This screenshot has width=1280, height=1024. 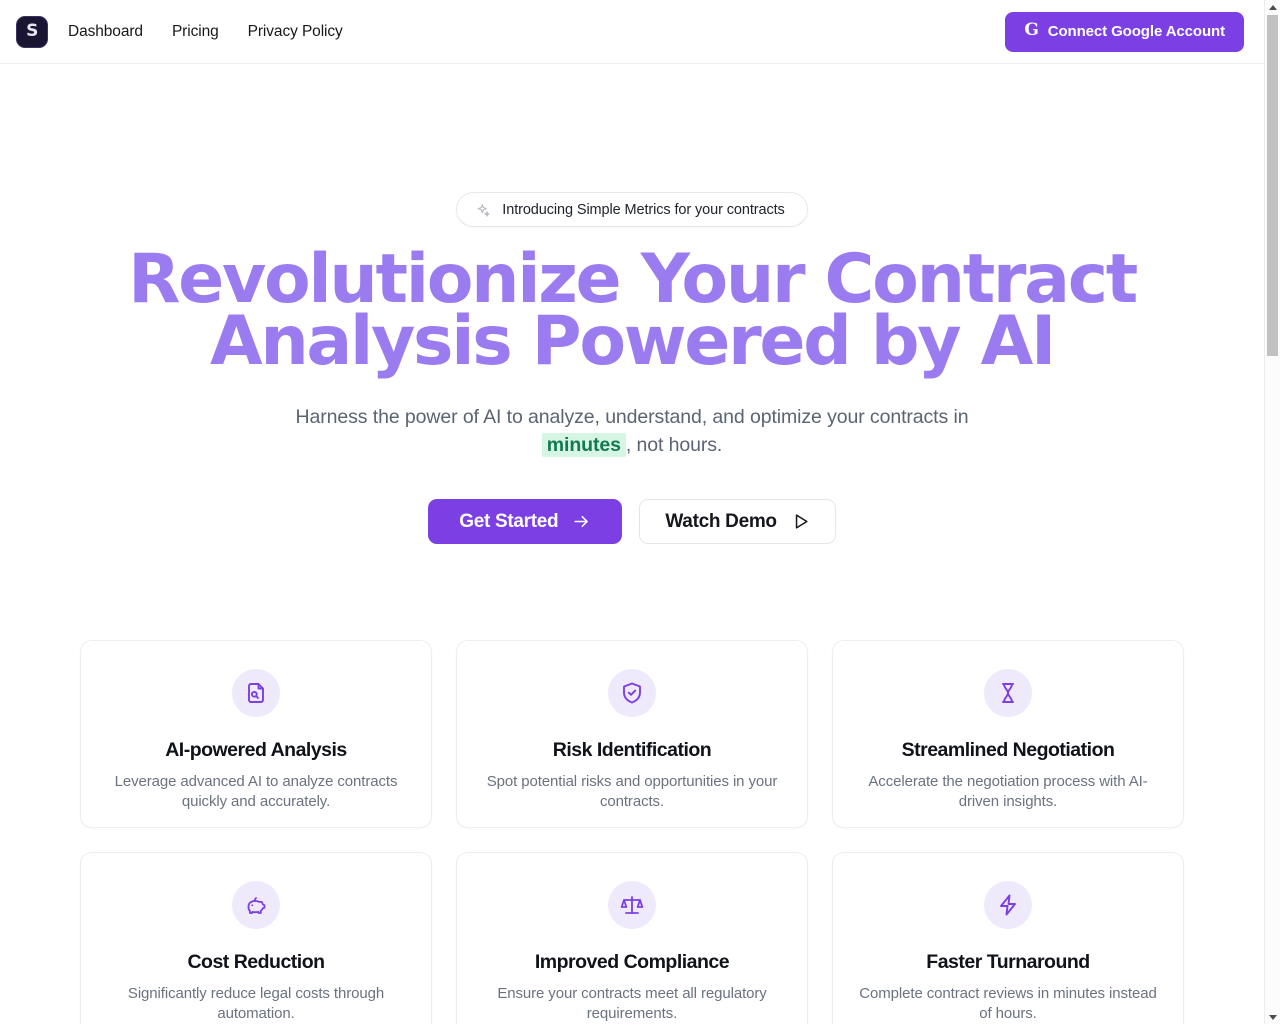 I want to click on google-g-icon: G, so click(x=1031, y=30).